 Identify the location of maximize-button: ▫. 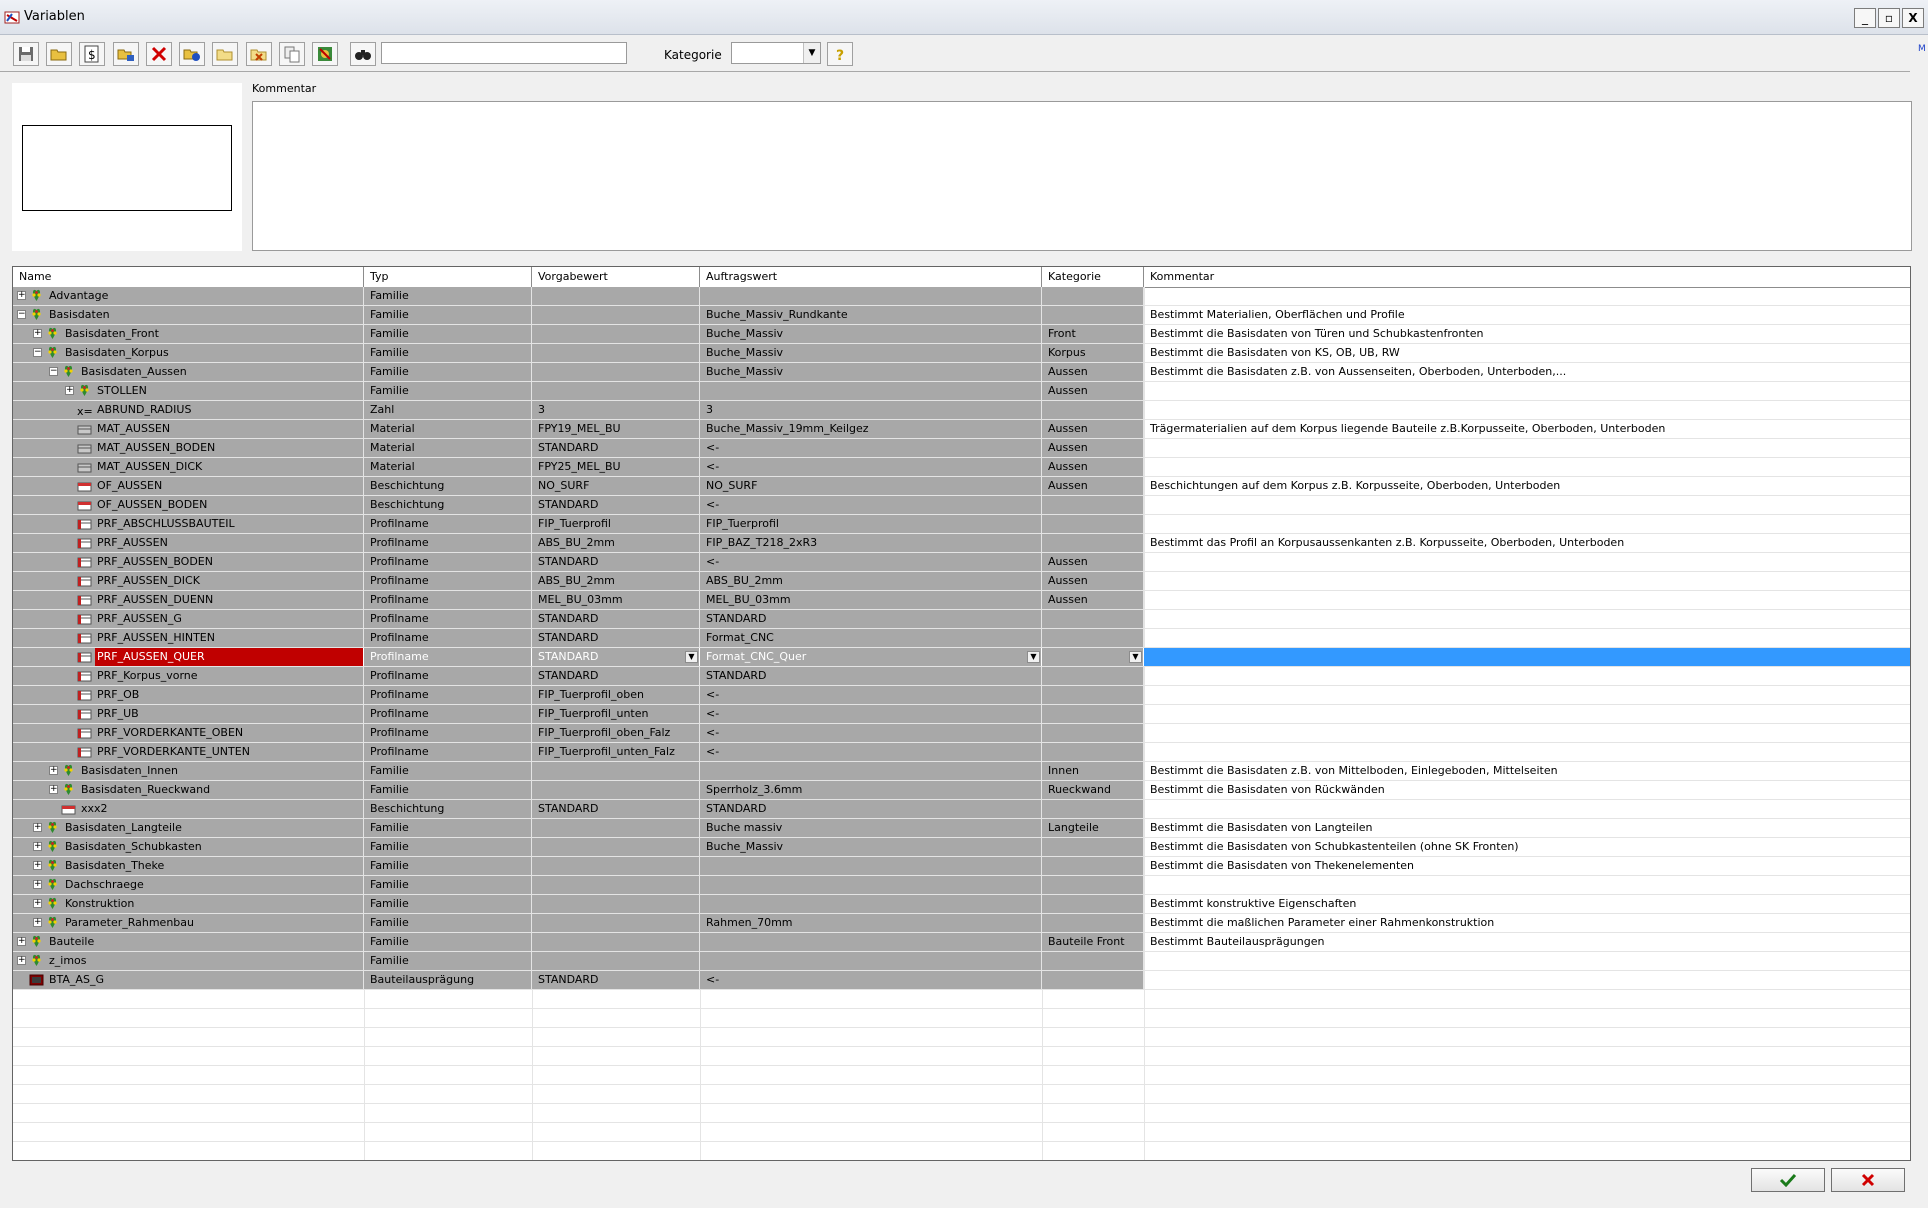
(1889, 18).